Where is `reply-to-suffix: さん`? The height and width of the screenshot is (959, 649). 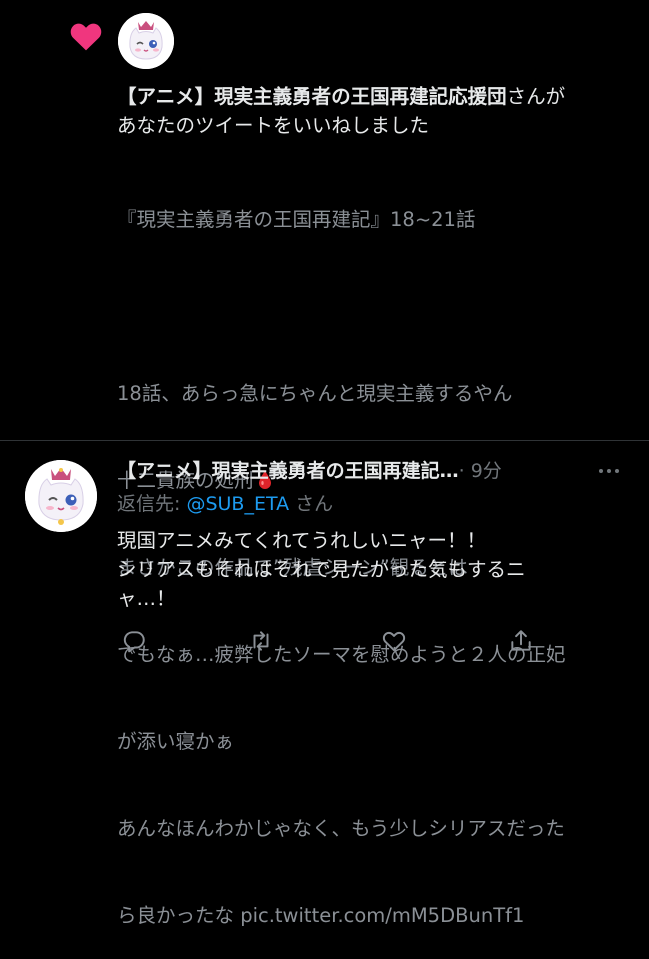
reply-to-suffix: さん is located at coordinates (311, 504).